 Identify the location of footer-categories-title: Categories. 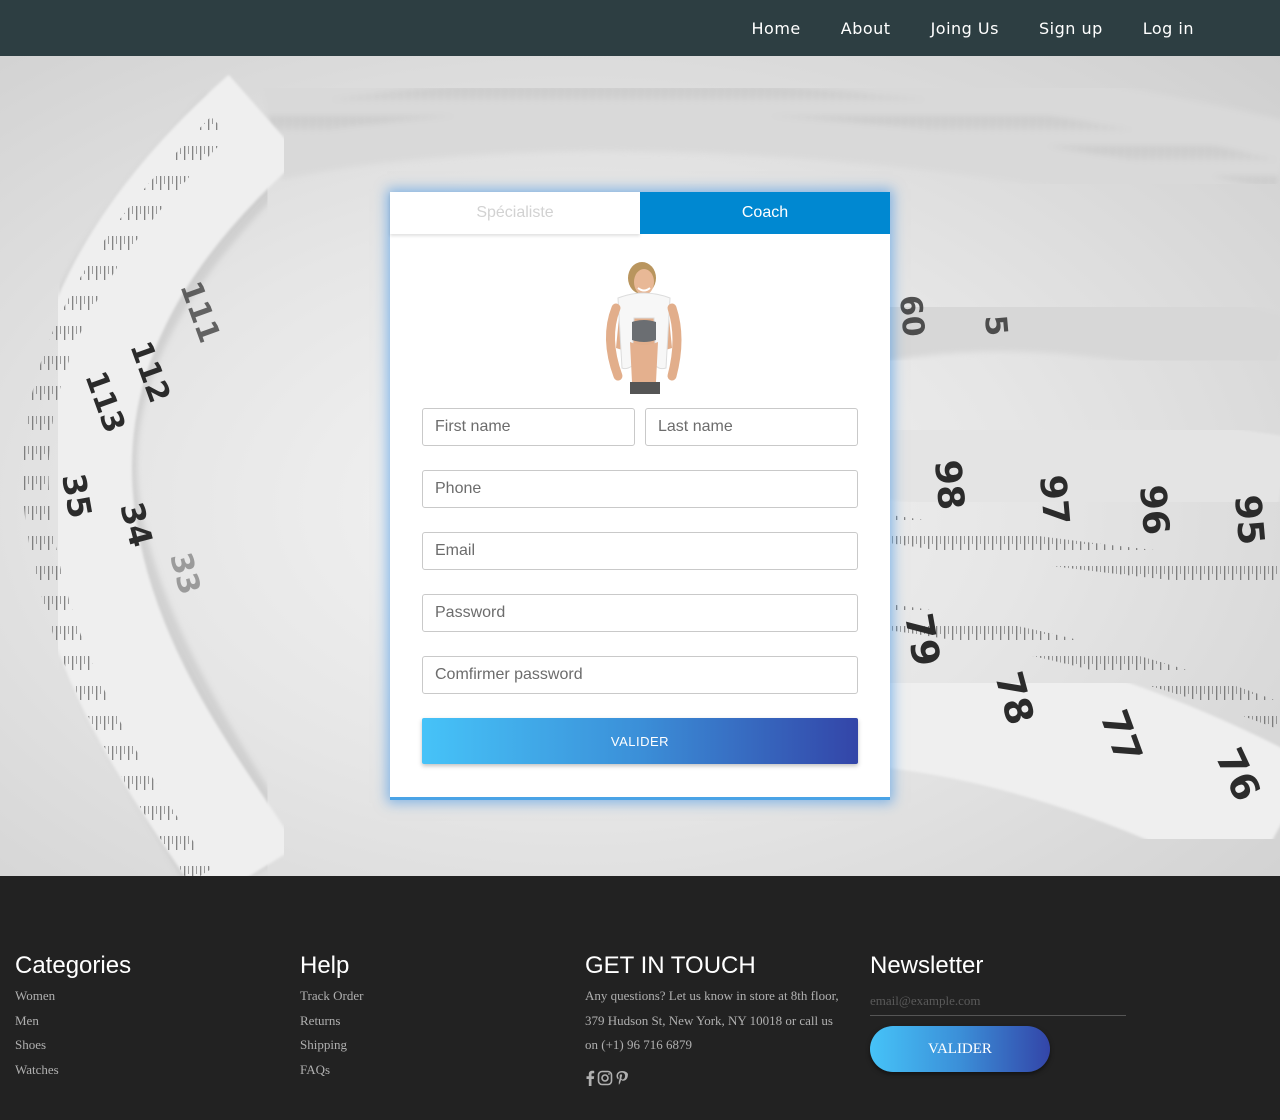
(73, 965).